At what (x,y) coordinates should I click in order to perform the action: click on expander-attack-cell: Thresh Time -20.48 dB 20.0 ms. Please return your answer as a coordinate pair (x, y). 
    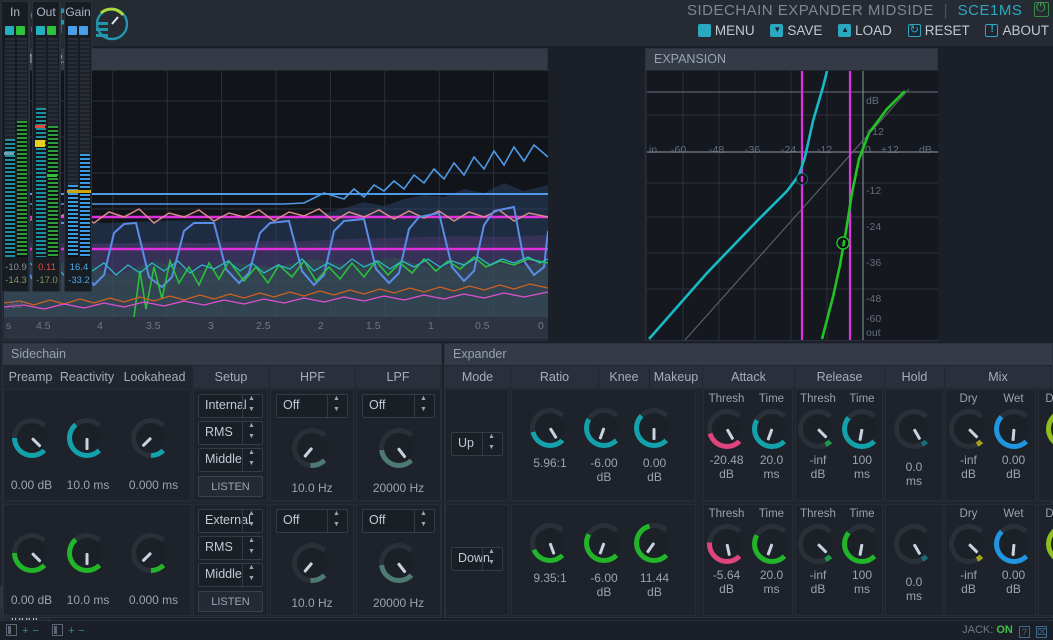
    Looking at the image, I should click on (748, 445).